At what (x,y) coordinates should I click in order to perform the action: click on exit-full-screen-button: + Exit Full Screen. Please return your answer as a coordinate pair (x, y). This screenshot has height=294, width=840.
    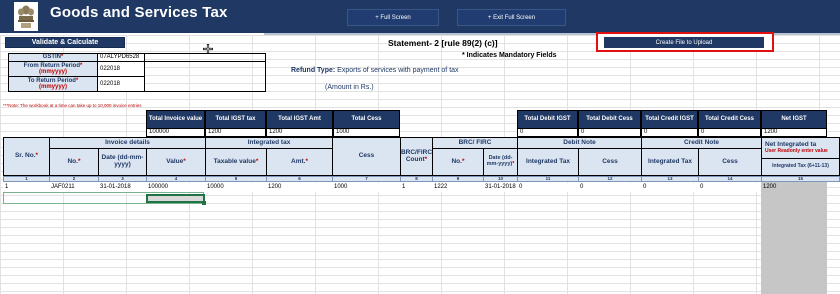
    Looking at the image, I should click on (511, 17).